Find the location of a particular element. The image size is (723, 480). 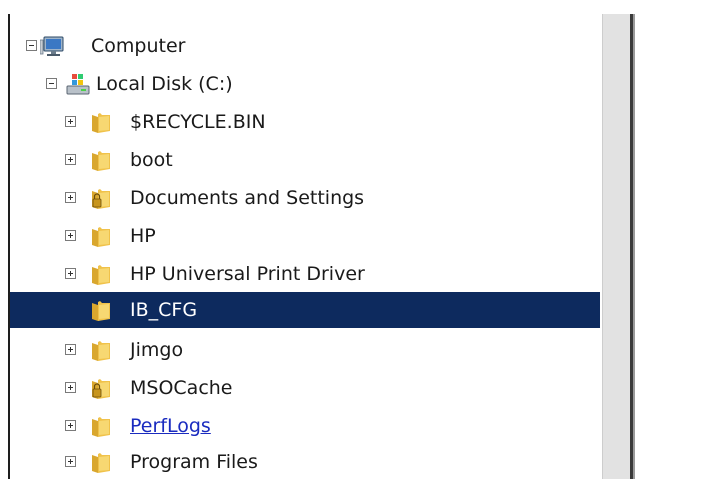

tree-node-label: Documents and Settings is located at coordinates (247, 198).